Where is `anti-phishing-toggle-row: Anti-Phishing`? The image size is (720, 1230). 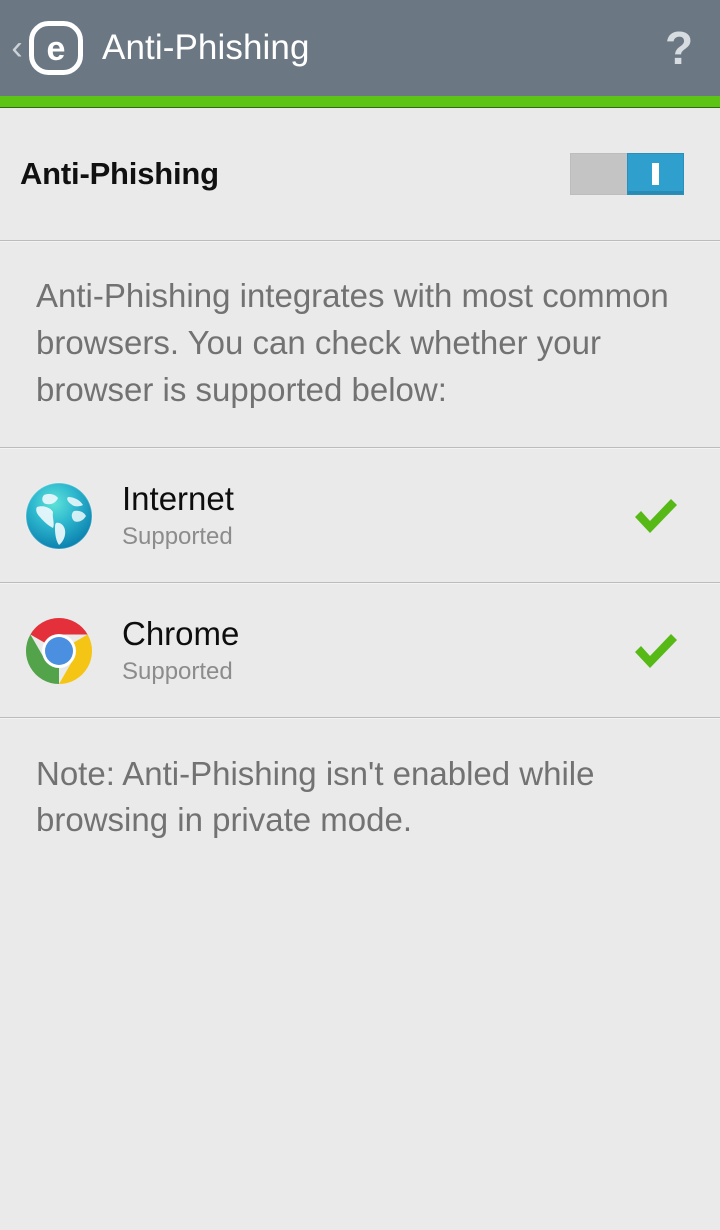
anti-phishing-toggle-row: Anti-Phishing is located at coordinates (360, 174).